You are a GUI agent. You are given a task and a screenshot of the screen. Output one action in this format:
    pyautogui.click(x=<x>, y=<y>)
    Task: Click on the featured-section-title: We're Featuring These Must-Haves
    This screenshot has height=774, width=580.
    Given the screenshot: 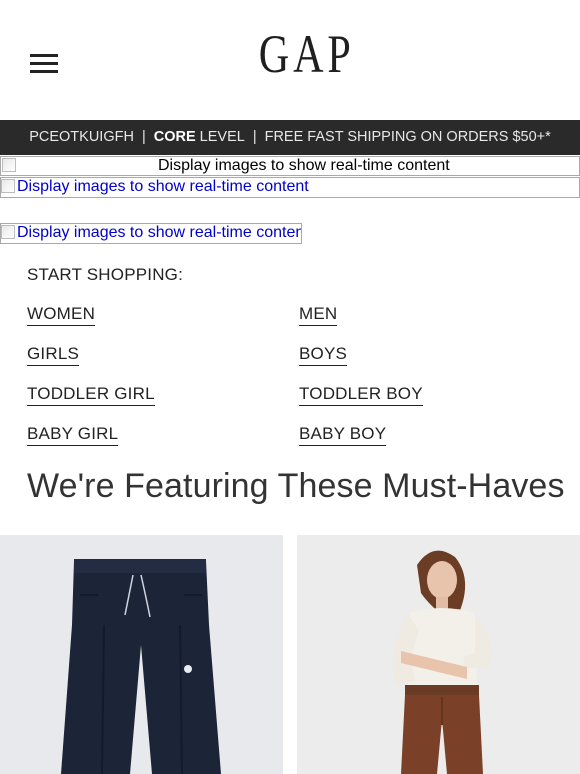 What is the action you would take?
    pyautogui.click(x=296, y=486)
    